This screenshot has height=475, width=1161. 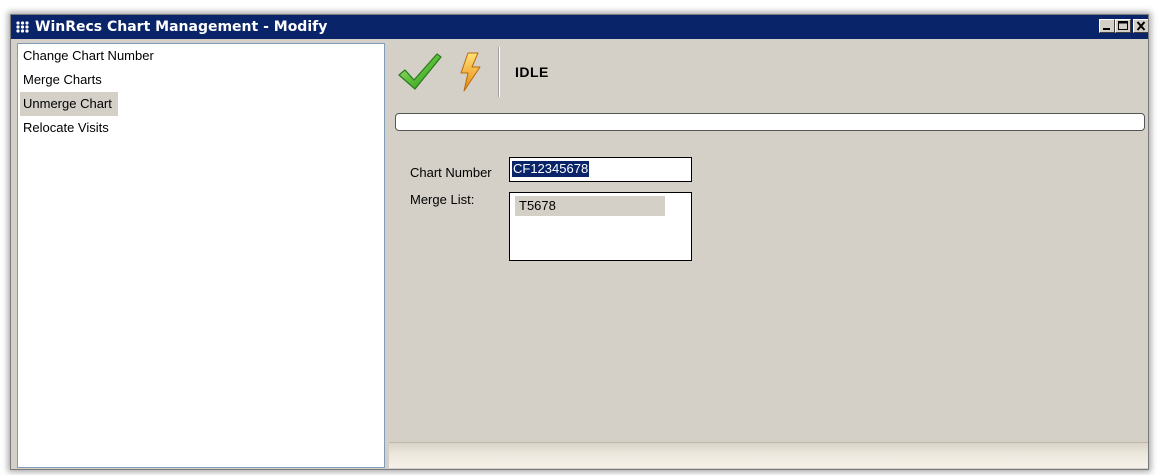 I want to click on nav-item-label: Change Chart Number, so click(x=88, y=55).